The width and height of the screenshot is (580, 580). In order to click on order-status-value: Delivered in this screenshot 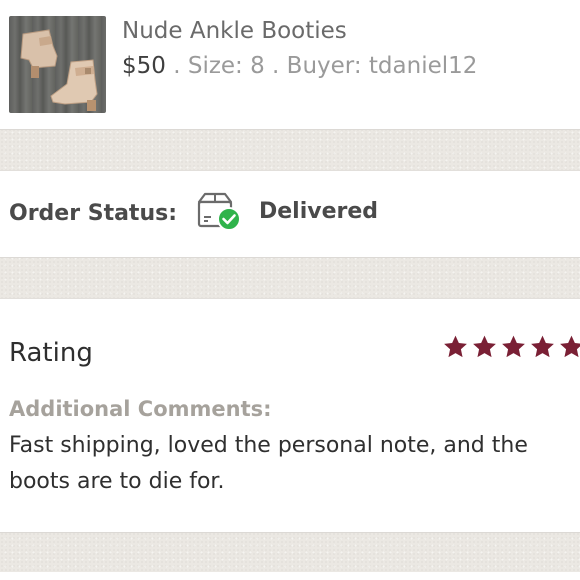, I will do `click(319, 211)`.